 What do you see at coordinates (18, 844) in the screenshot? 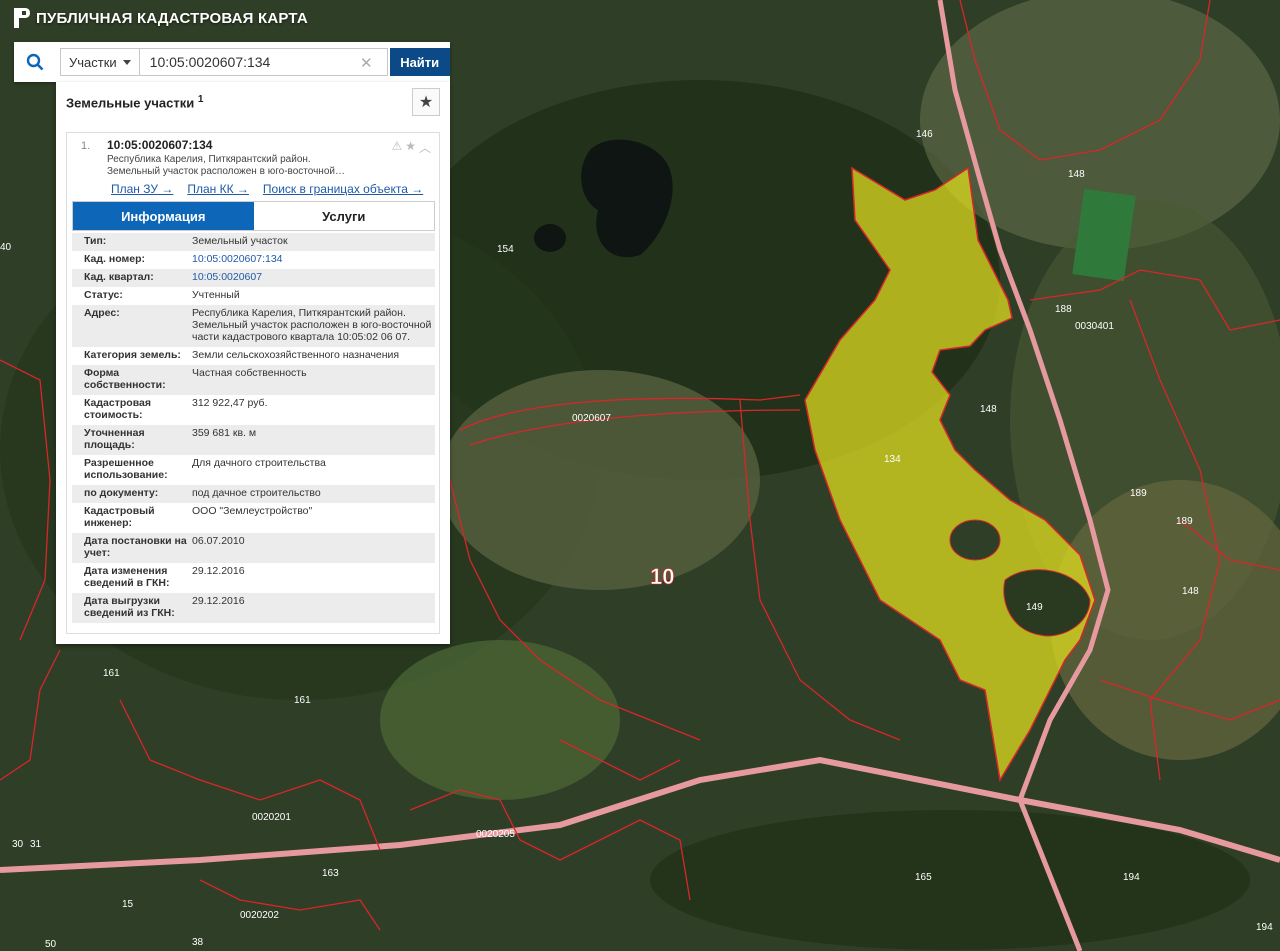
I see `parcel-label: 30` at bounding box center [18, 844].